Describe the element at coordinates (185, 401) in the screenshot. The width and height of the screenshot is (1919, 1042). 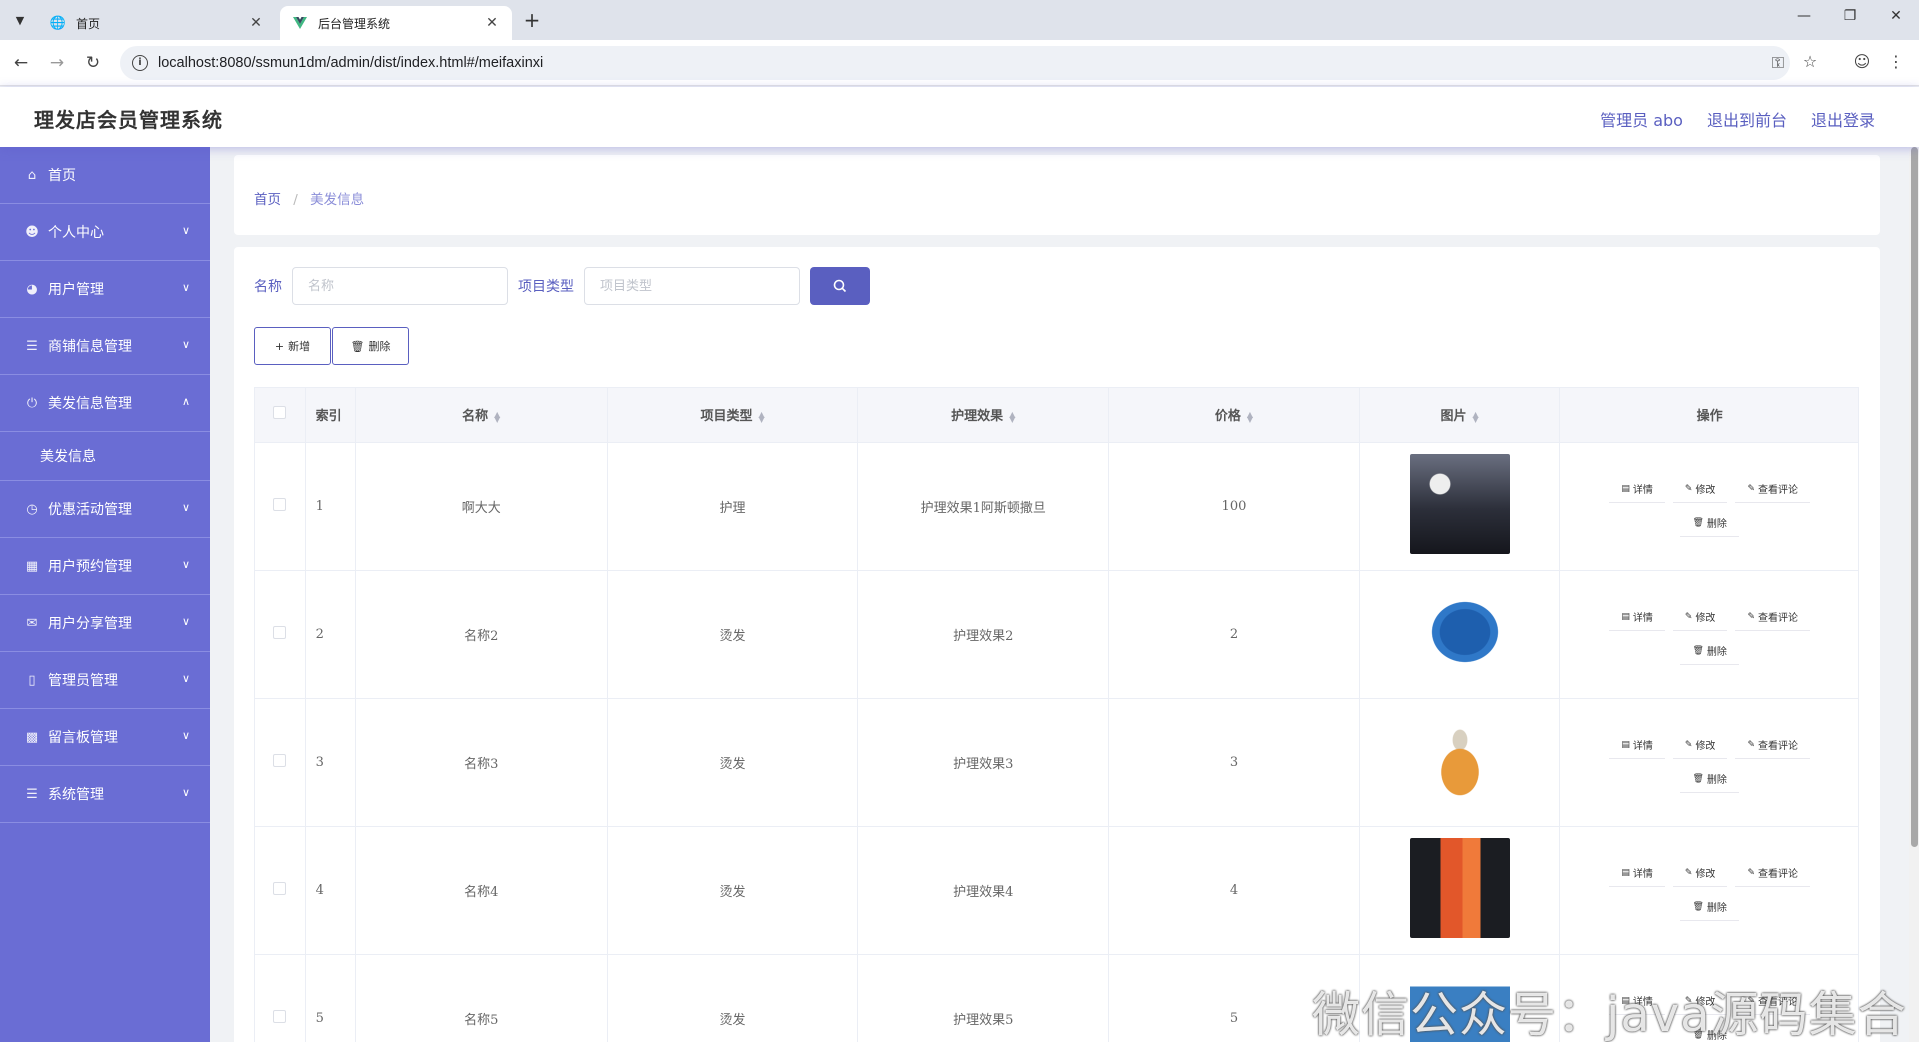
I see `chevron-up-icon: ∧` at that location.